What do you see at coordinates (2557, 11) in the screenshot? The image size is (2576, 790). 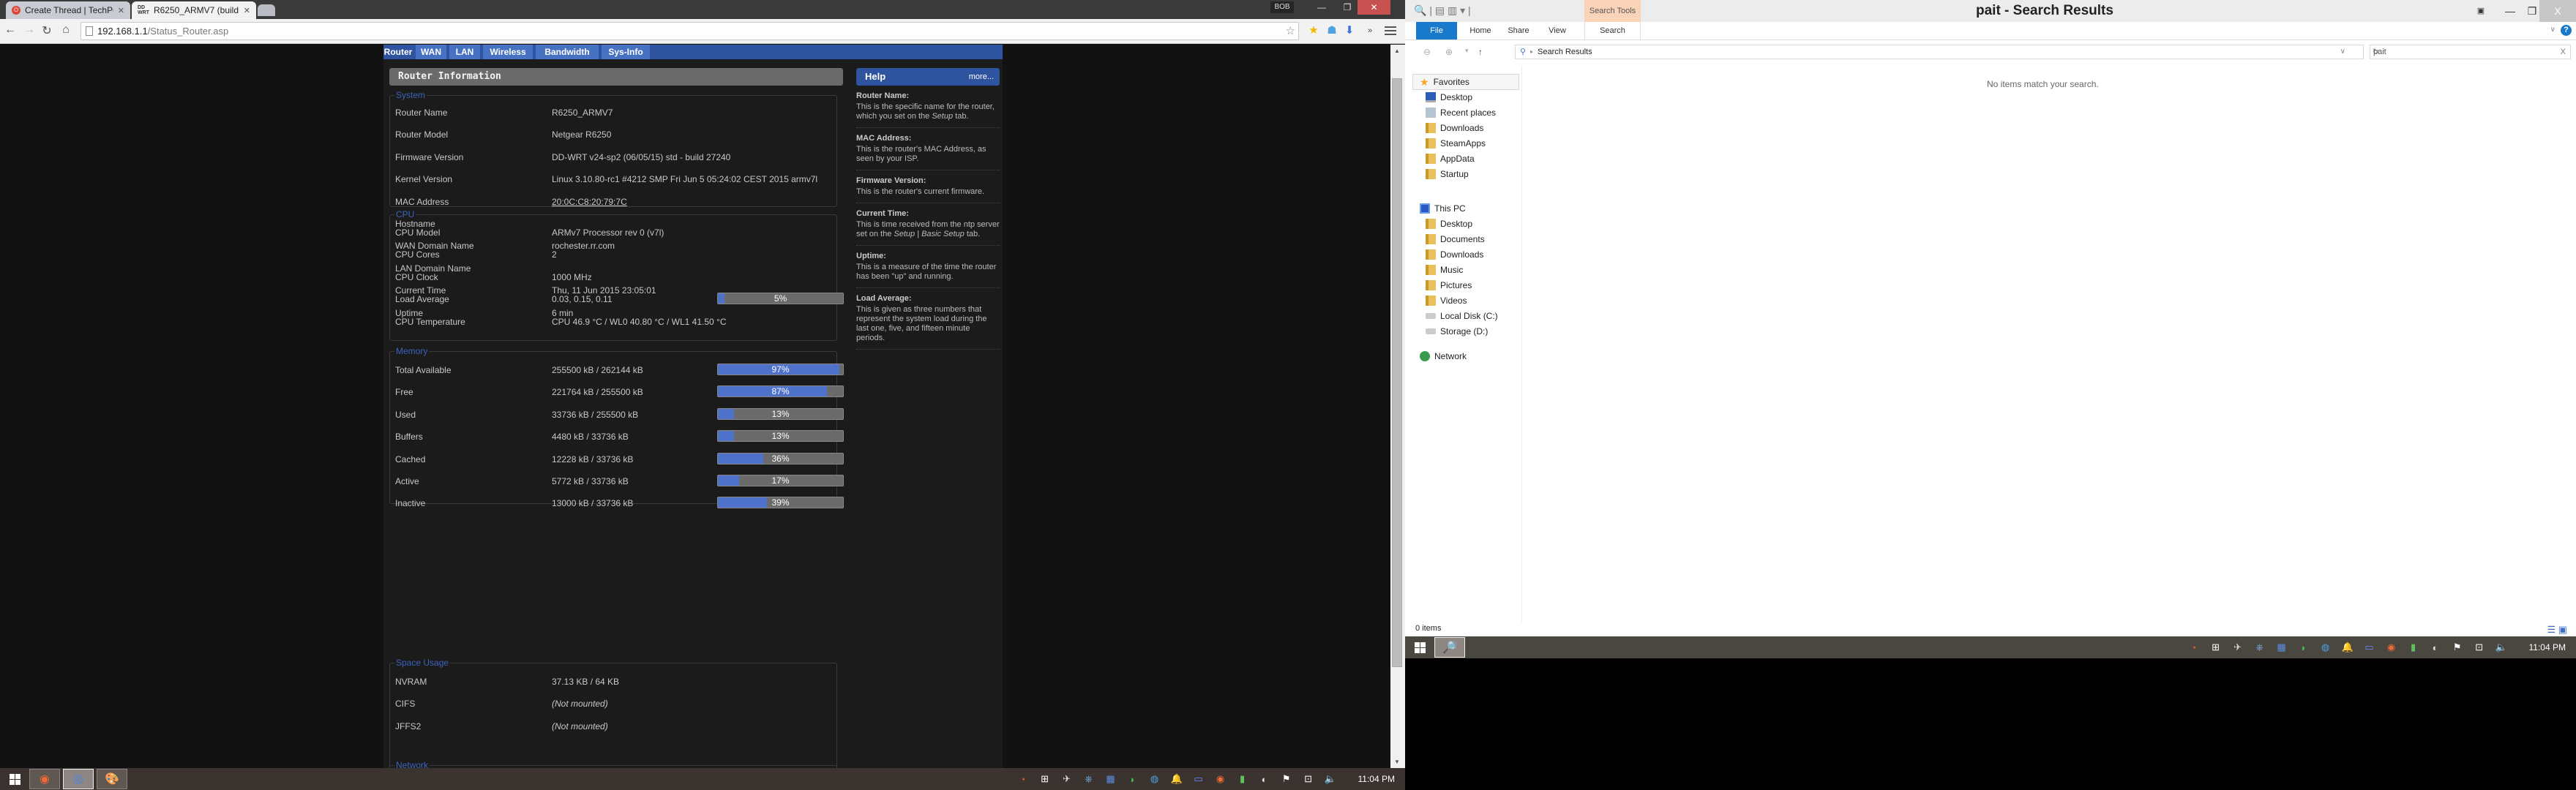 I see `close-window-button: X` at bounding box center [2557, 11].